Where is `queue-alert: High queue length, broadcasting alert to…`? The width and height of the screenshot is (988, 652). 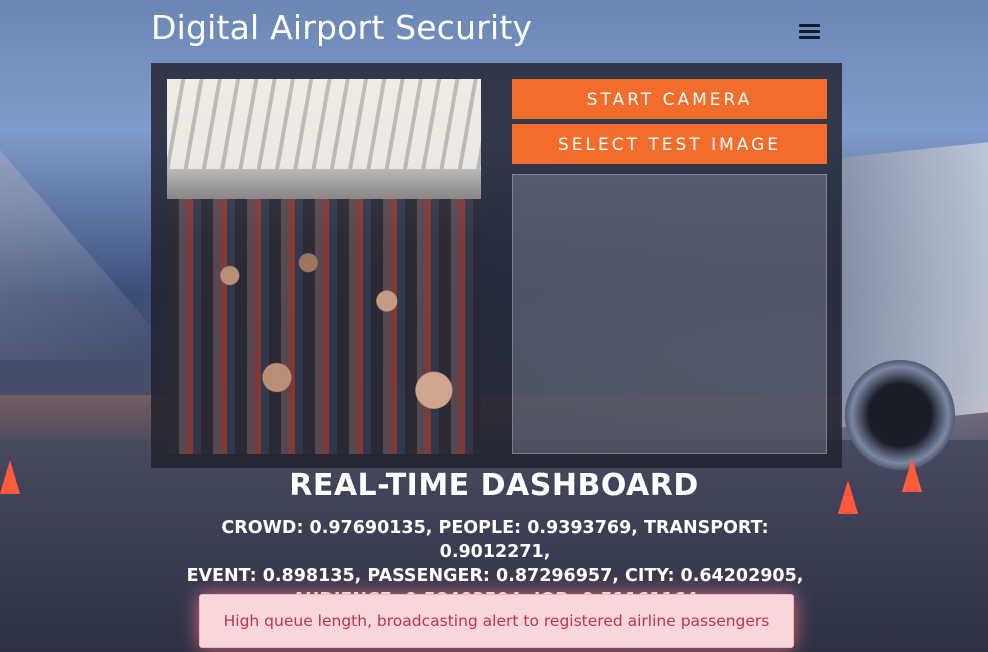
queue-alert: High queue length, broadcasting alert to… is located at coordinates (496, 621).